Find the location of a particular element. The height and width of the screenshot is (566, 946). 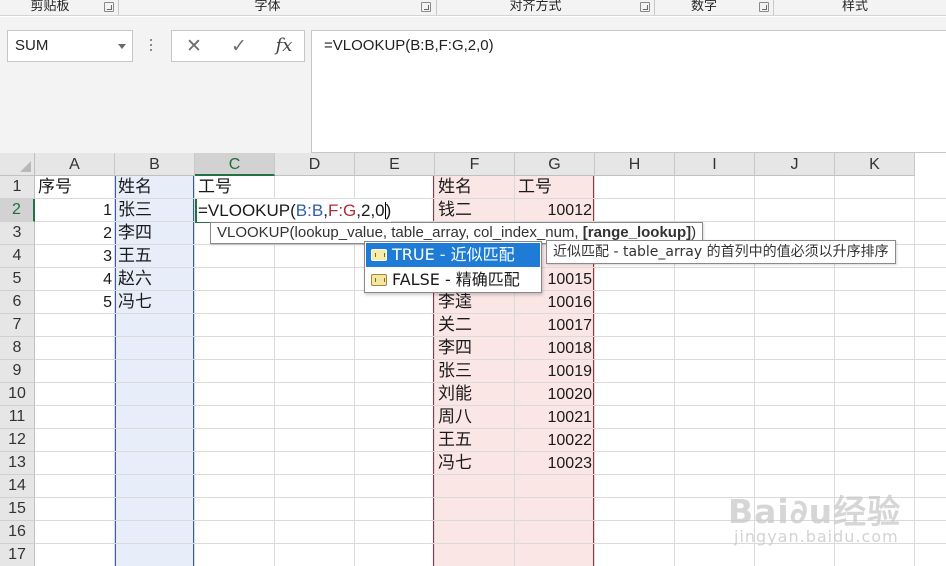

ribbon-group-alignment: 对齐方式 is located at coordinates (535, 7).